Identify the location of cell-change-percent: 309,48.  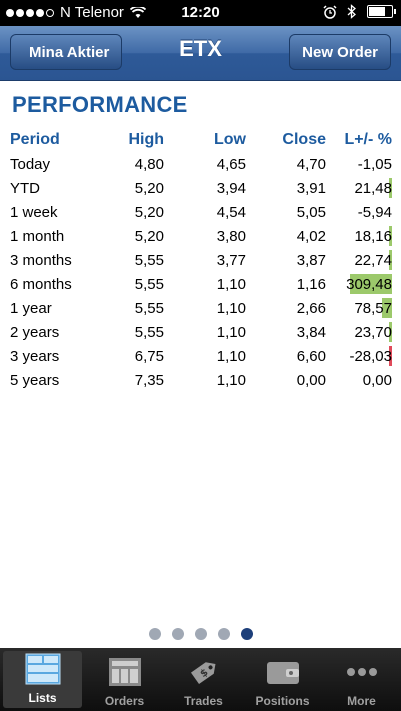
(359, 284).